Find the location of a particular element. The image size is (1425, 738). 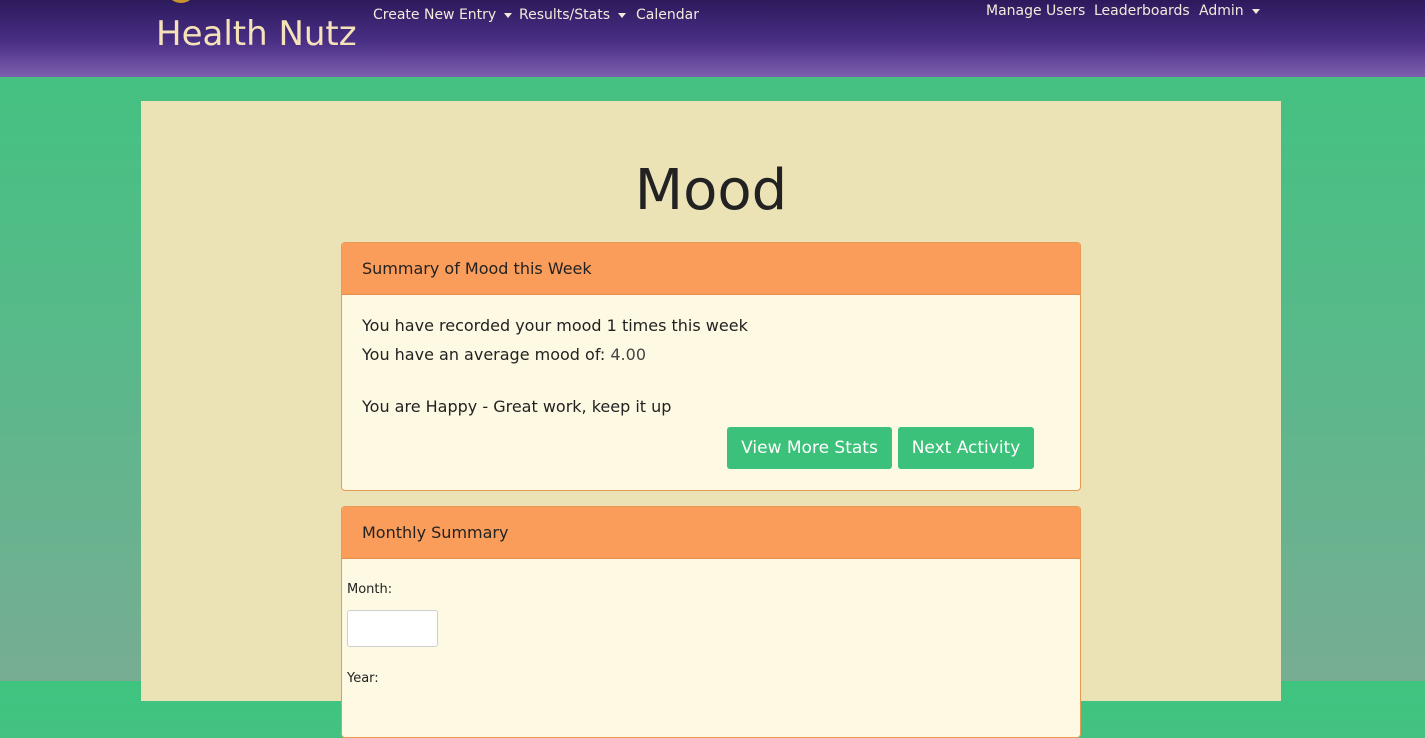

mood-status-text: You are Happy - Great work, keep it up is located at coordinates (517, 406).